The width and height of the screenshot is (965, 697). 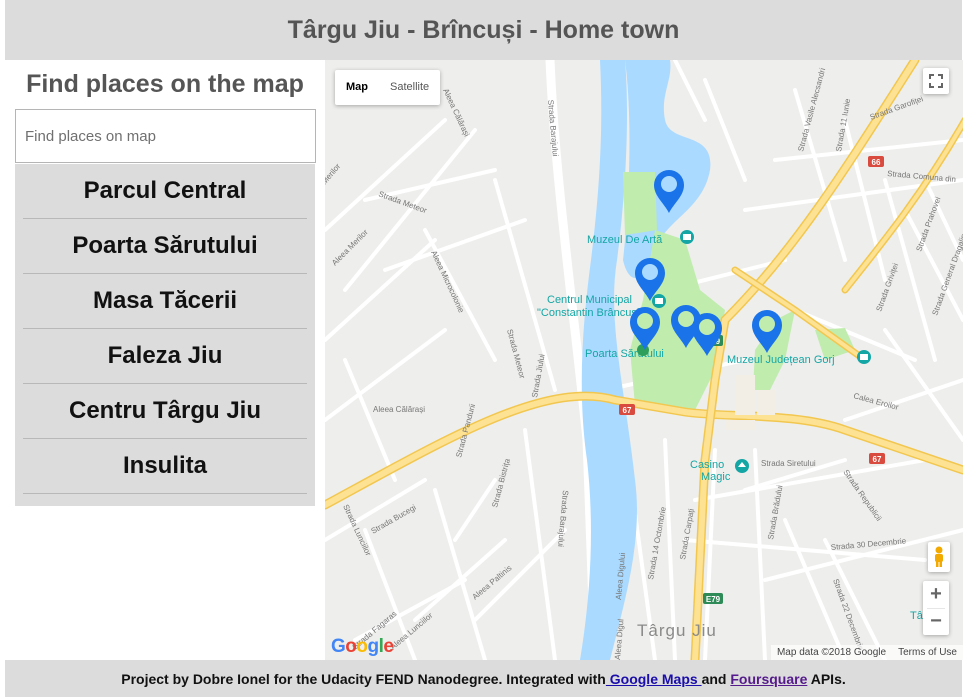 What do you see at coordinates (716, 678) in the screenshot?
I see `footer-text-middle: and` at bounding box center [716, 678].